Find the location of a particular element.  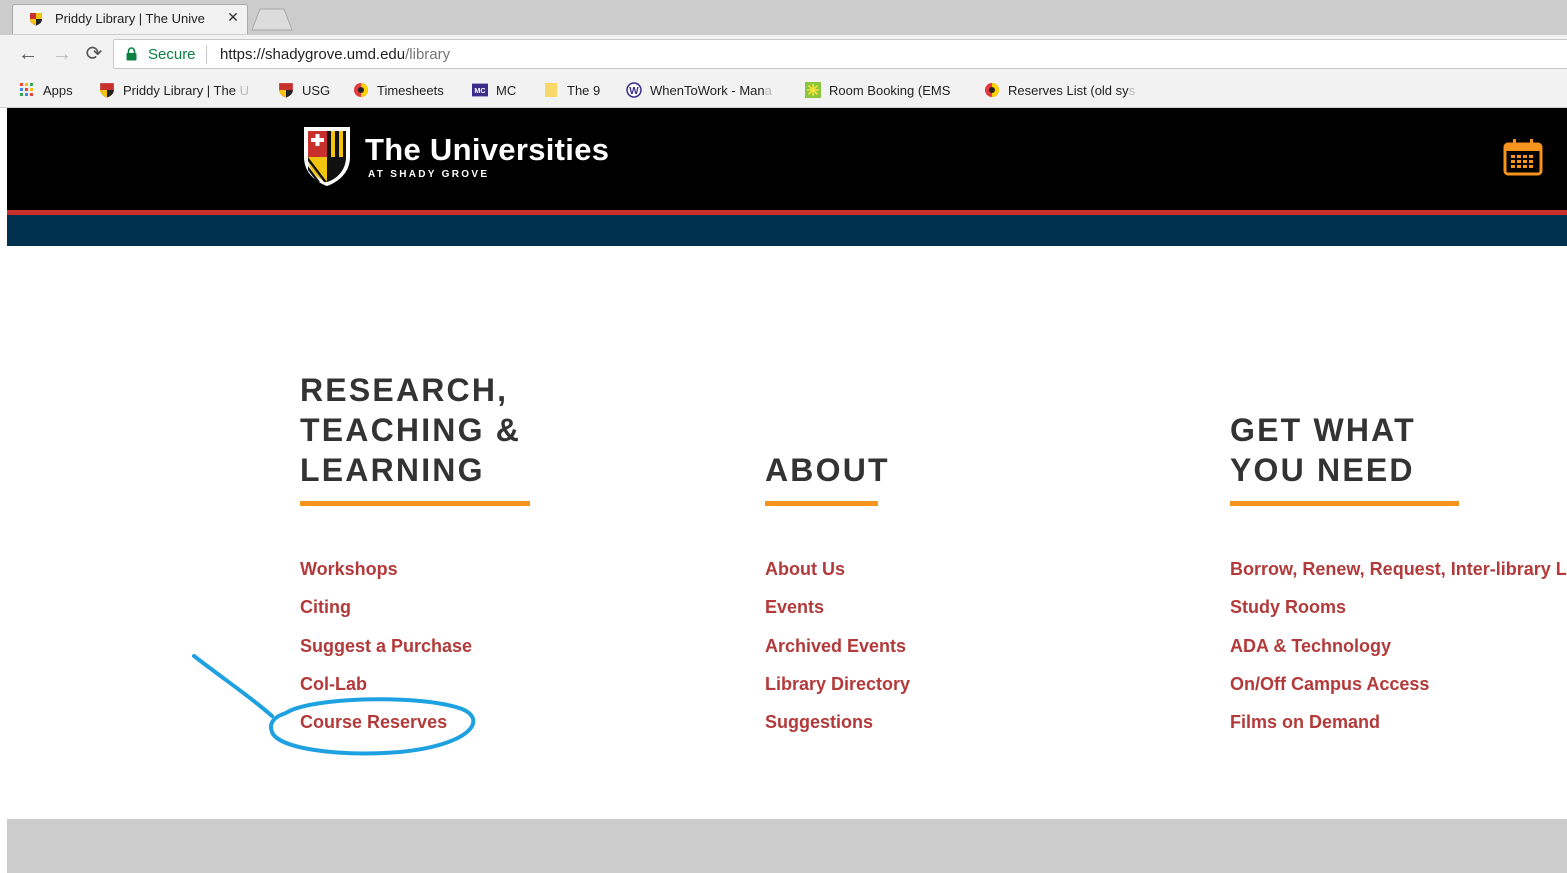

column-heading: RESEARCH, TEACHING & LEARNING is located at coordinates (410, 430).